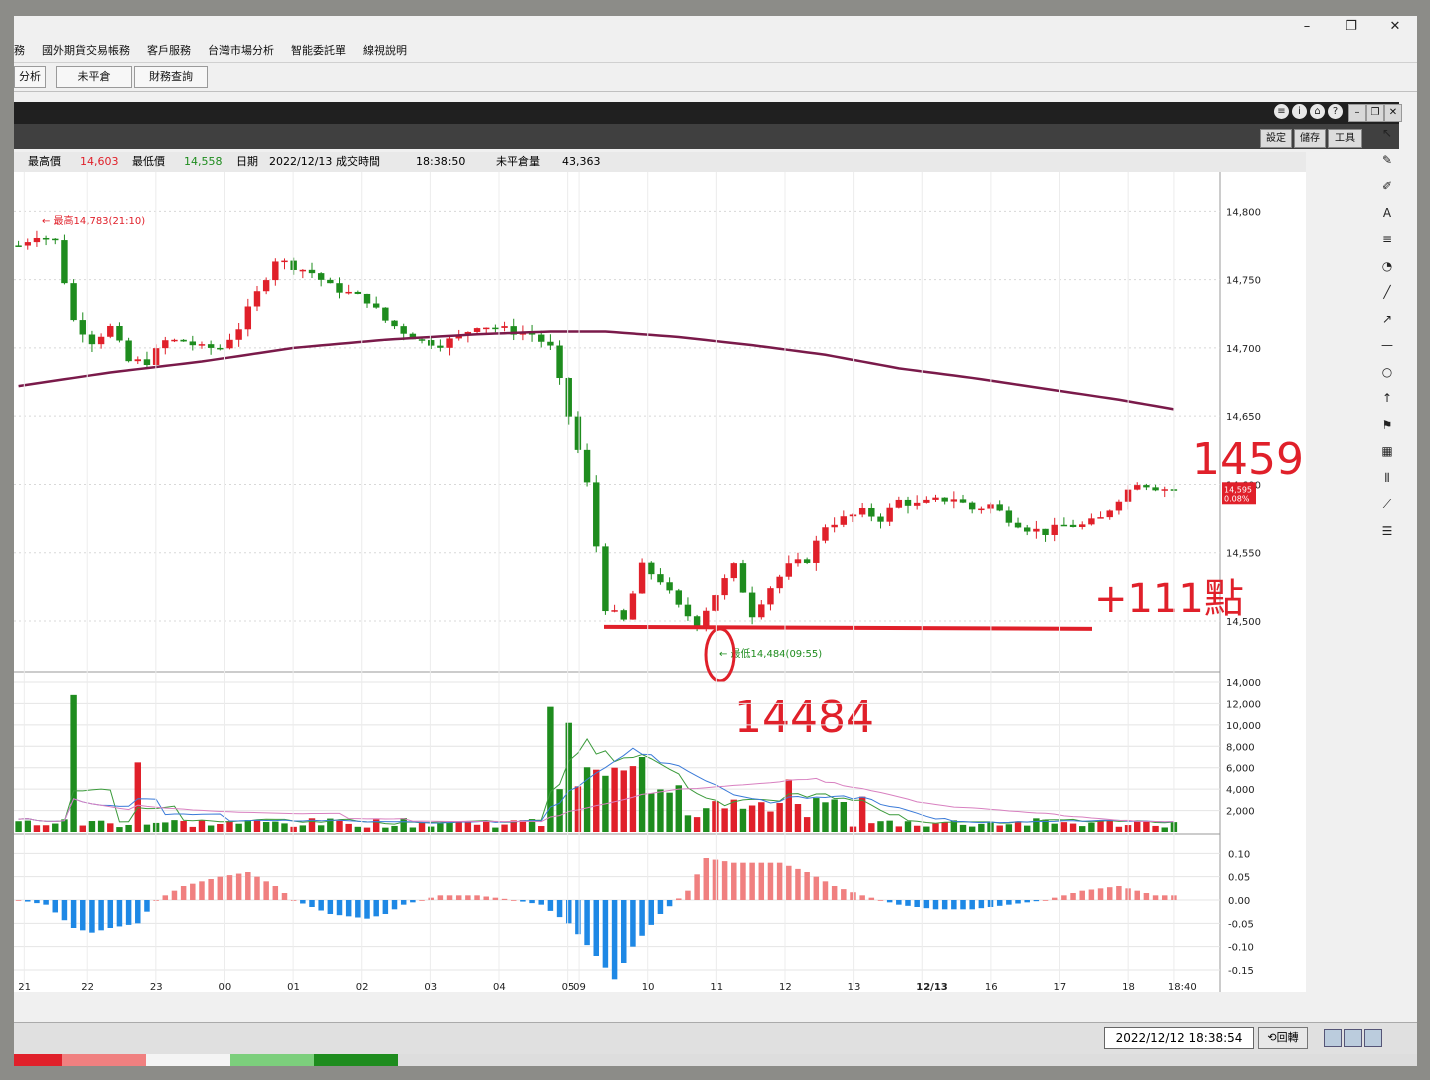 Image resolution: width=1430 pixels, height=1080 pixels. Describe the element at coordinates (1395, 27) in the screenshot. I see `close-icon: ✕` at that location.